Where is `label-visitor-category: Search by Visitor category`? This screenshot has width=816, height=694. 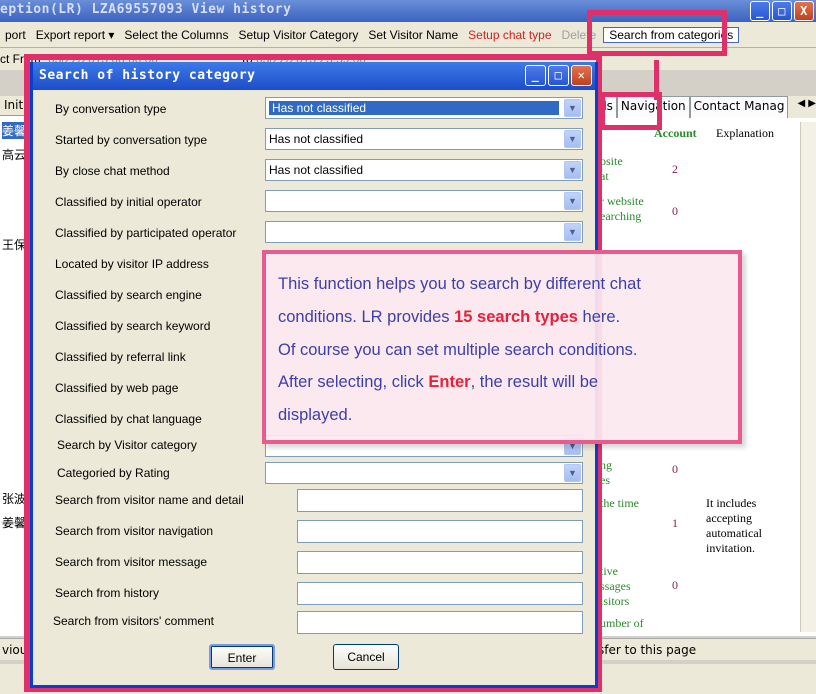
label-visitor-category: Search by Visitor category is located at coordinates (127, 445).